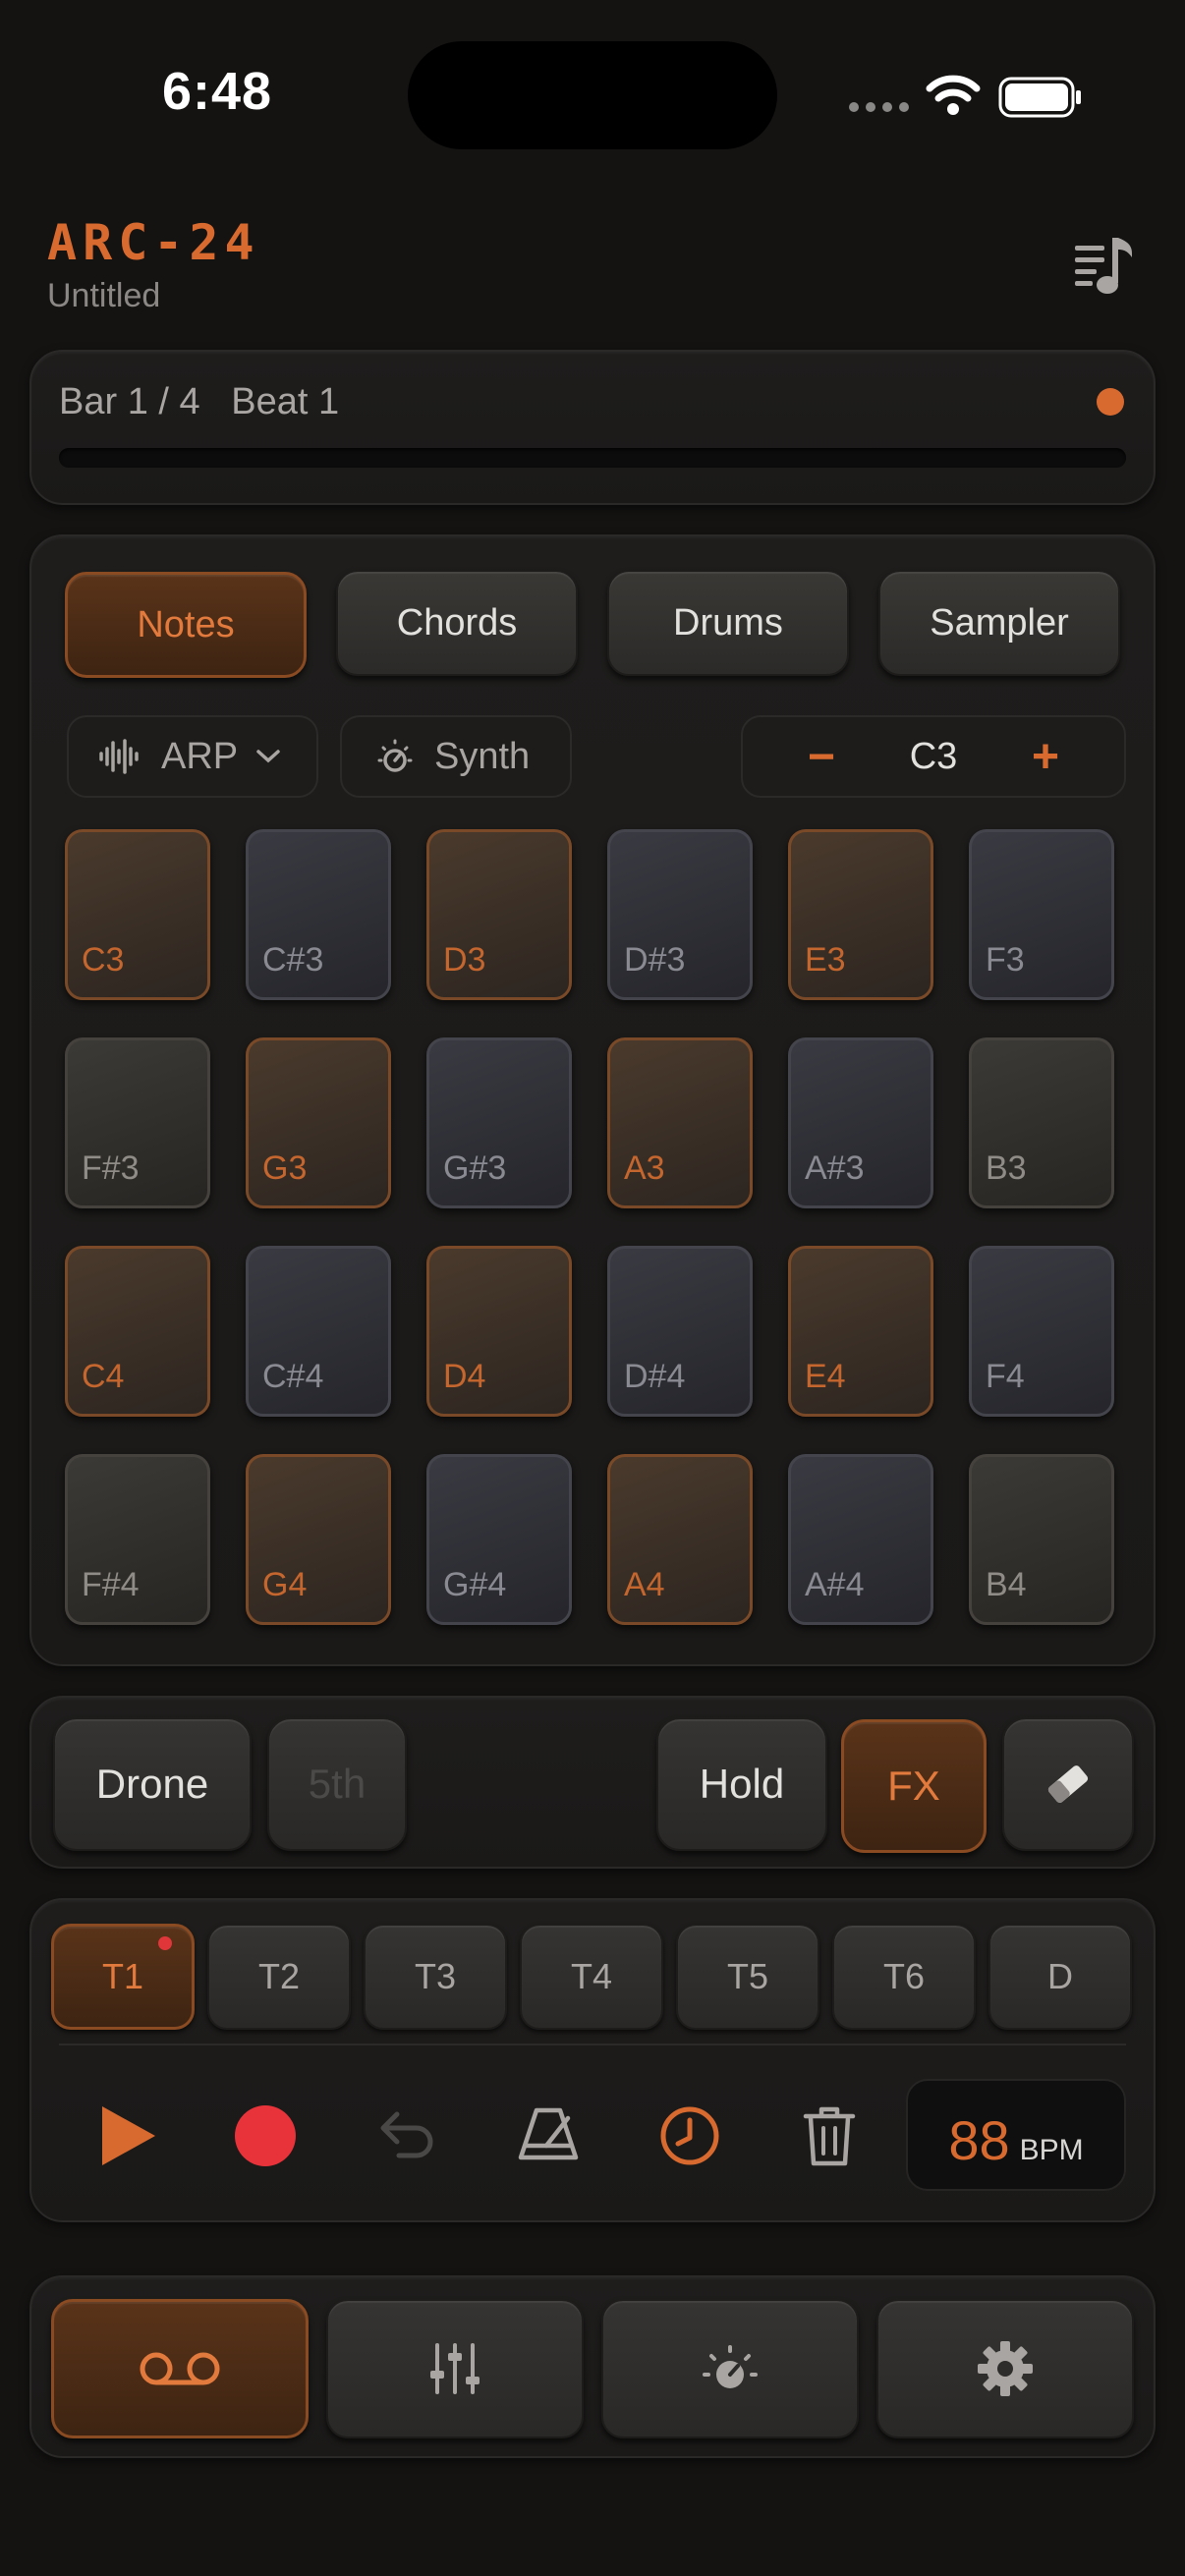 This screenshot has height=2576, width=1185. What do you see at coordinates (293, 960) in the screenshot?
I see `note-pad-label: C#3` at bounding box center [293, 960].